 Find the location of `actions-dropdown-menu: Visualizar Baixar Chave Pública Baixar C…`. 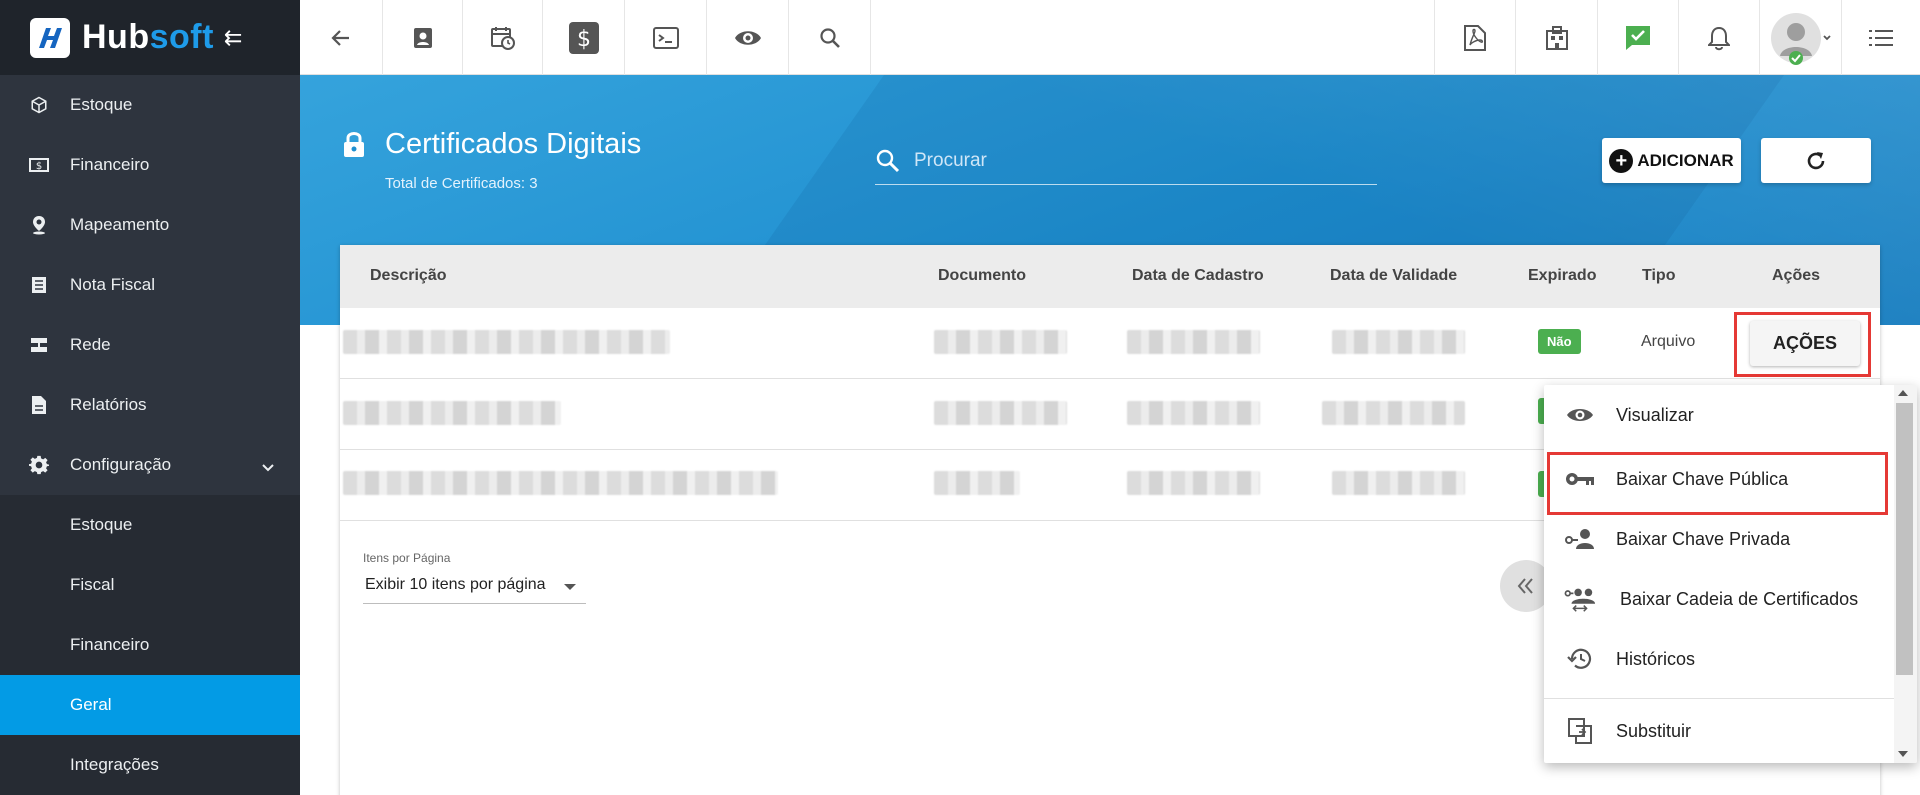

actions-dropdown-menu: Visualizar Baixar Chave Pública Baixar C… is located at coordinates (1730, 574).